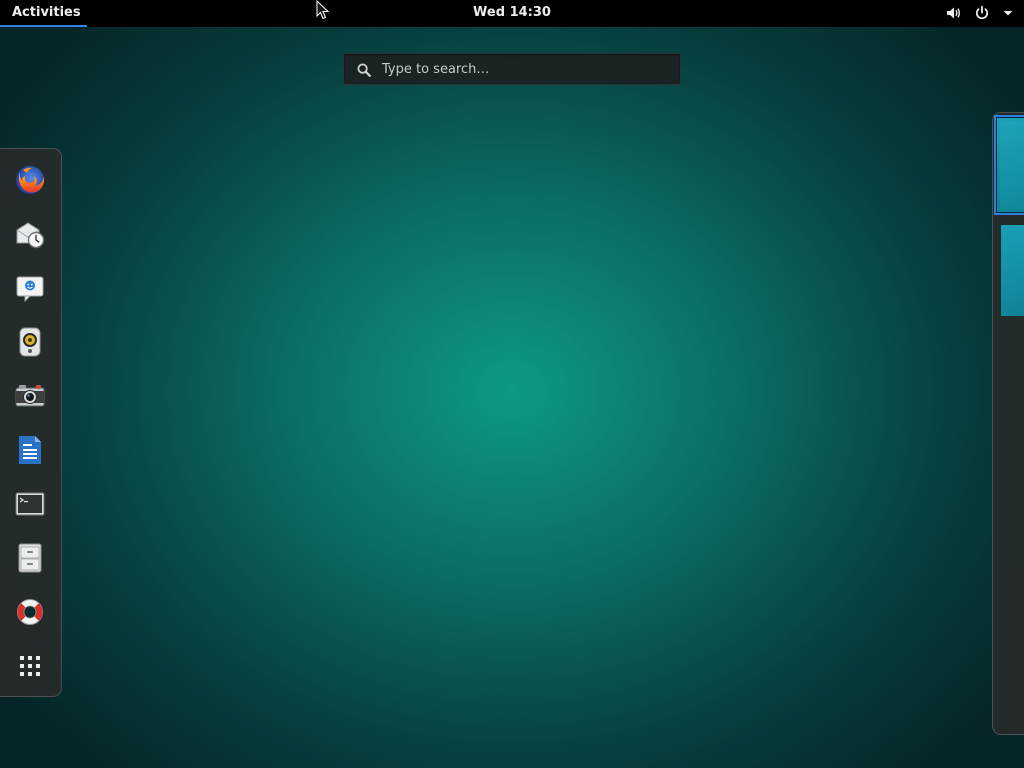  Describe the element at coordinates (1012, 165) in the screenshot. I see `workspace-thumbnail-1-preview` at that location.